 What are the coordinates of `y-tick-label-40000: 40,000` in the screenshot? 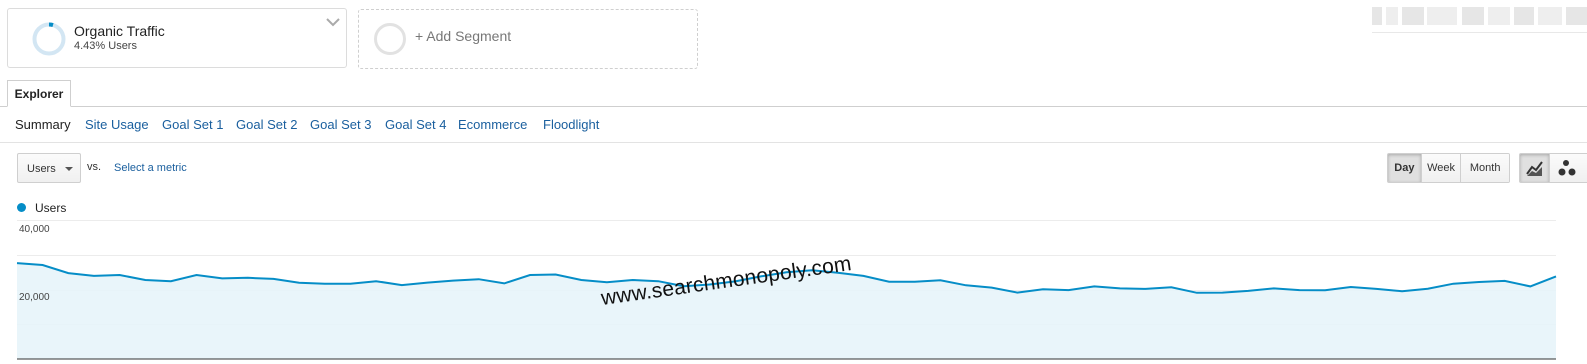 It's located at (34, 229).